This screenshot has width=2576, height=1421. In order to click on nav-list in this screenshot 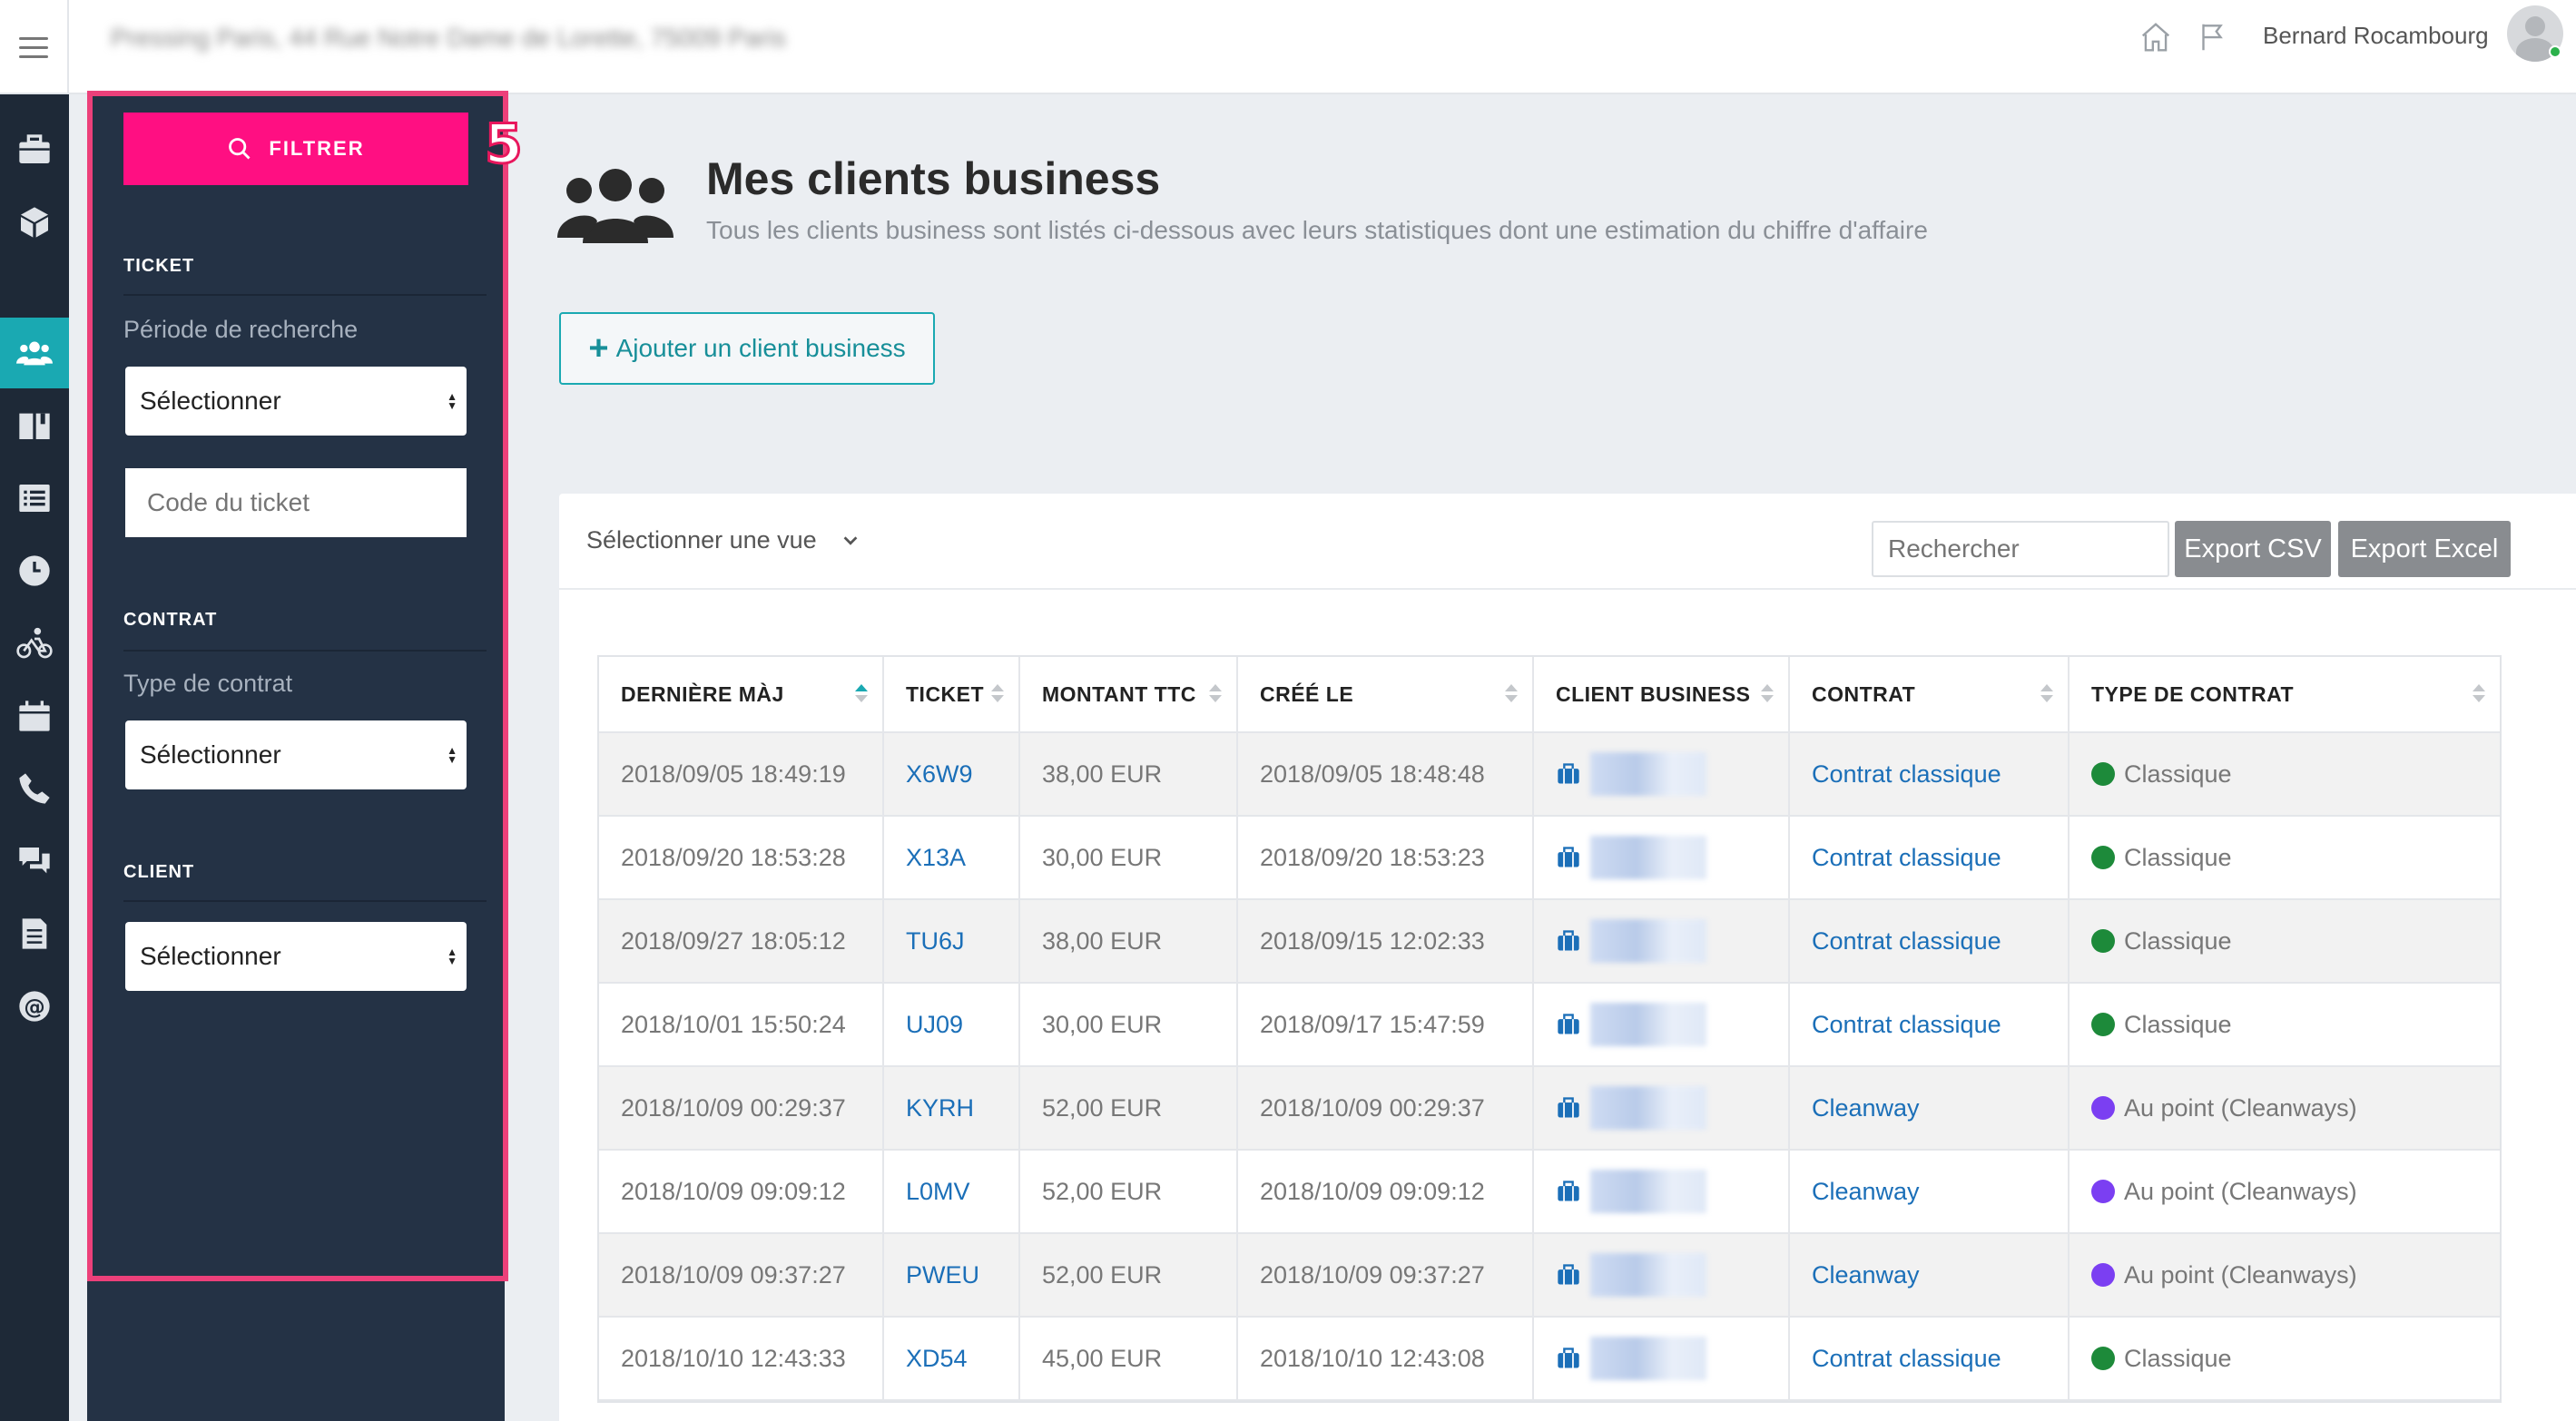, I will do `click(34, 498)`.